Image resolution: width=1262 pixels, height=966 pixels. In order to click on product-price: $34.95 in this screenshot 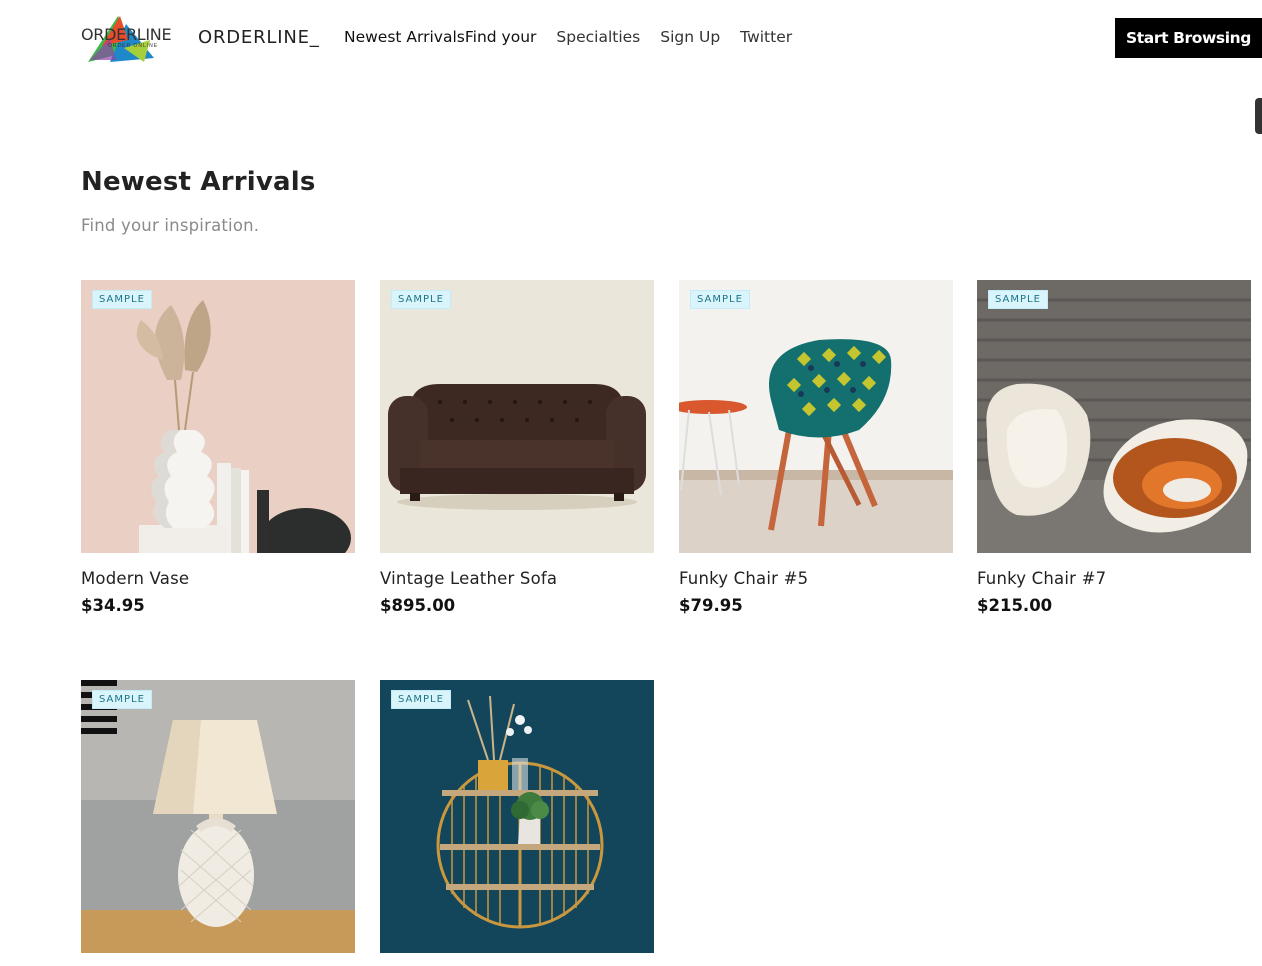, I will do `click(113, 605)`.